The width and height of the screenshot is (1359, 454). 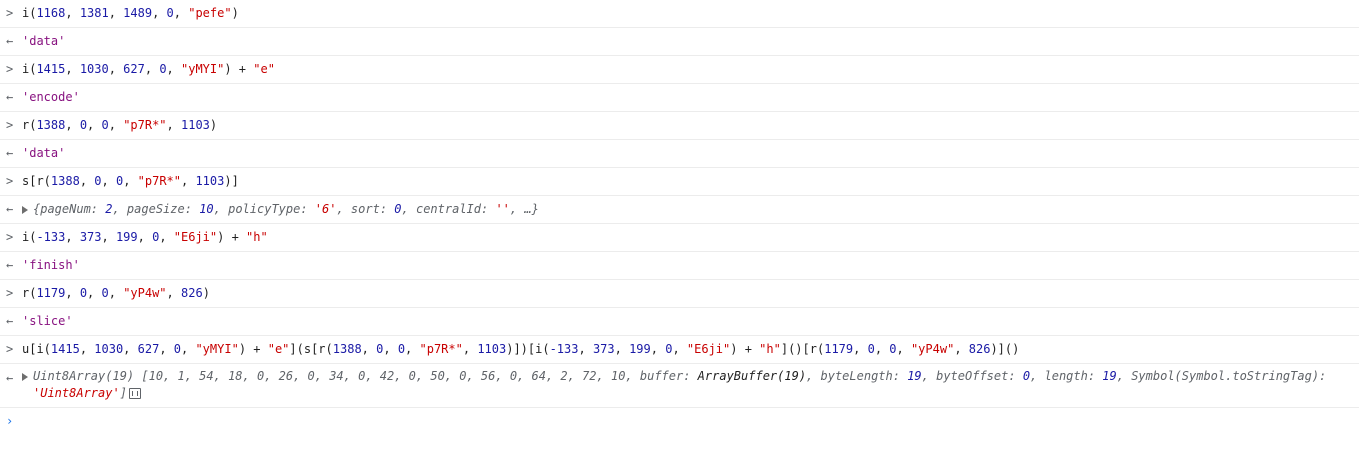 What do you see at coordinates (679, 421) in the screenshot?
I see `console-prompt-input: ›` at bounding box center [679, 421].